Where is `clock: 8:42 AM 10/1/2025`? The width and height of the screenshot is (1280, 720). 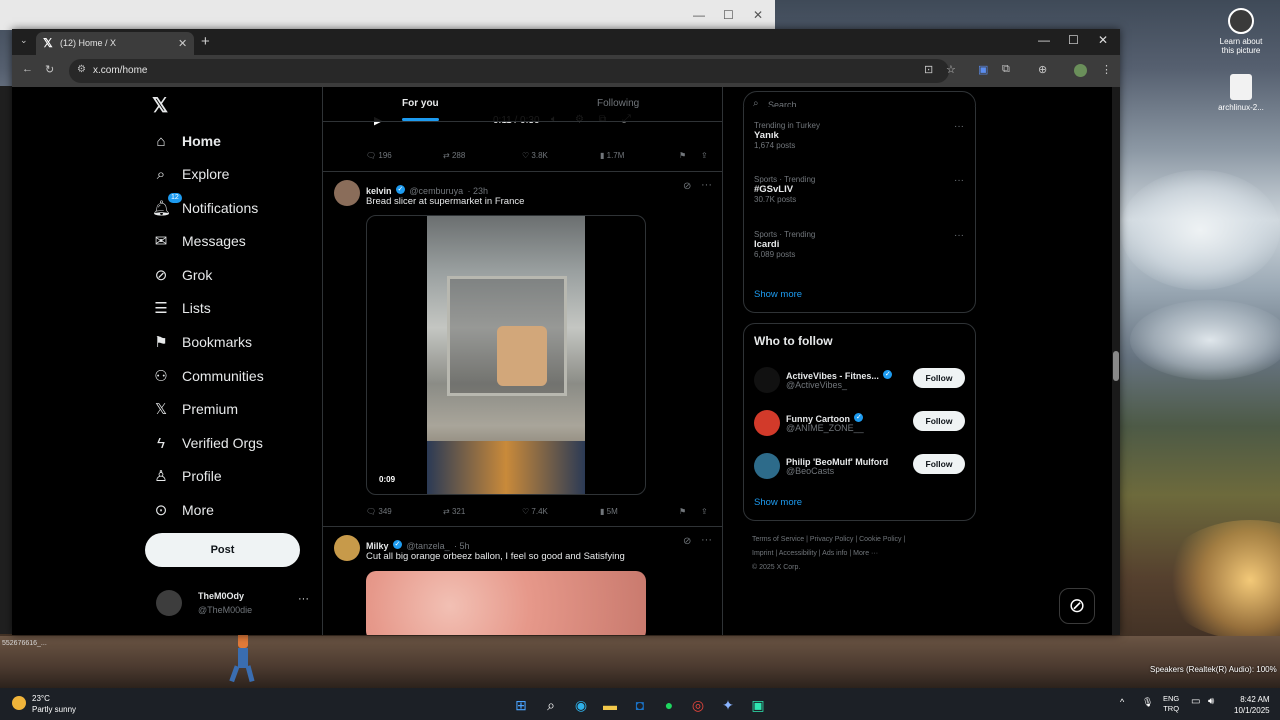
clock: 8:42 AM 10/1/2025 is located at coordinates (1252, 705).